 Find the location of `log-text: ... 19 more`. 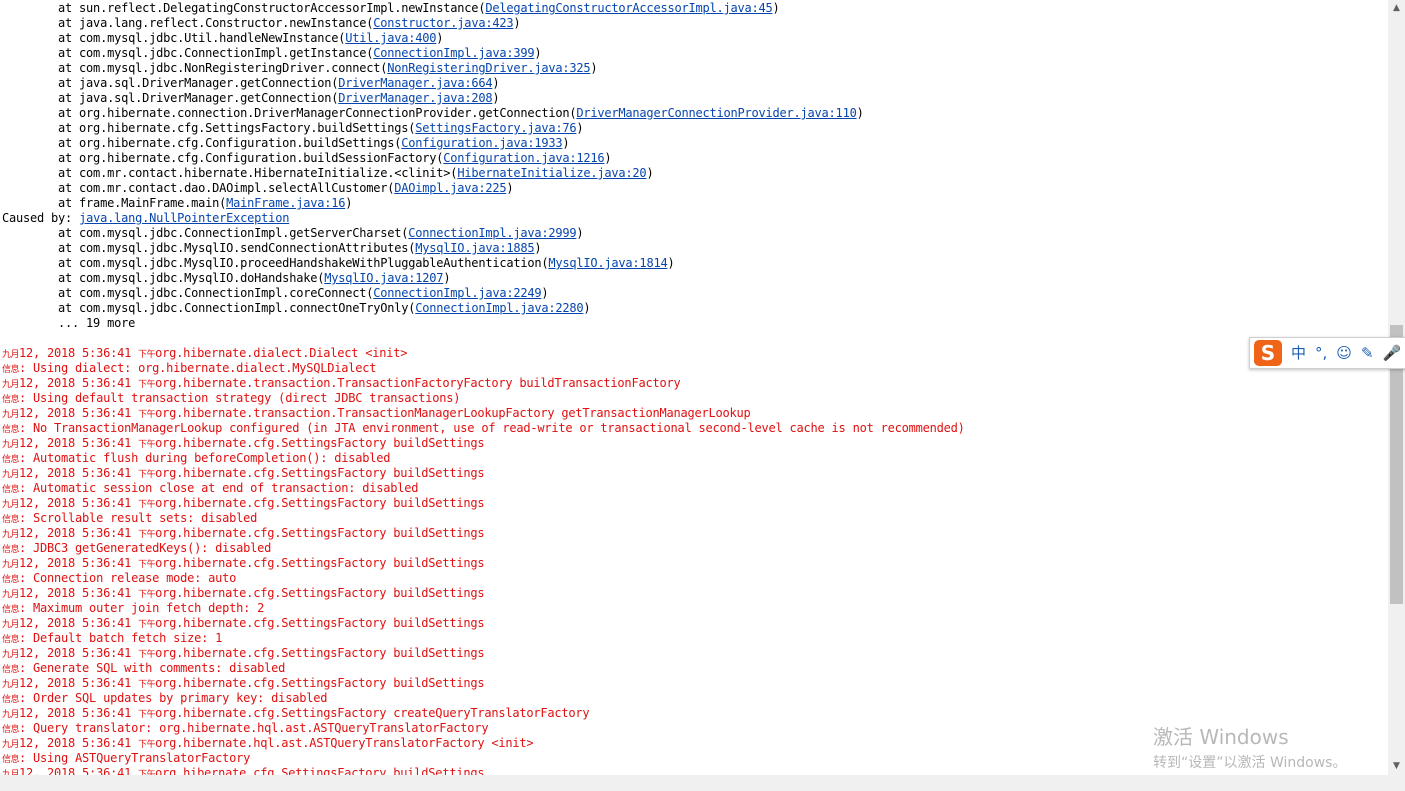

log-text: ... 19 more is located at coordinates (69, 323).